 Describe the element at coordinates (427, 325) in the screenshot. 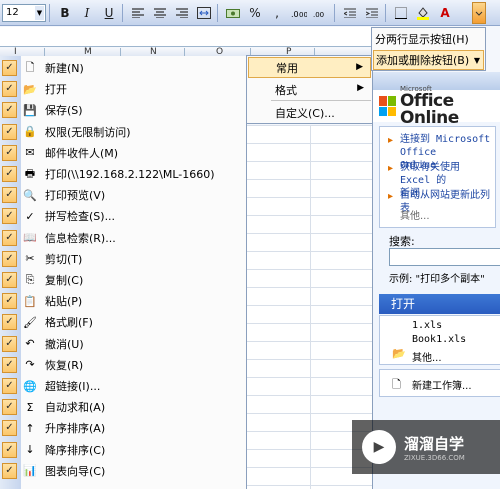

I see `recent-file-link: 1.xls` at that location.